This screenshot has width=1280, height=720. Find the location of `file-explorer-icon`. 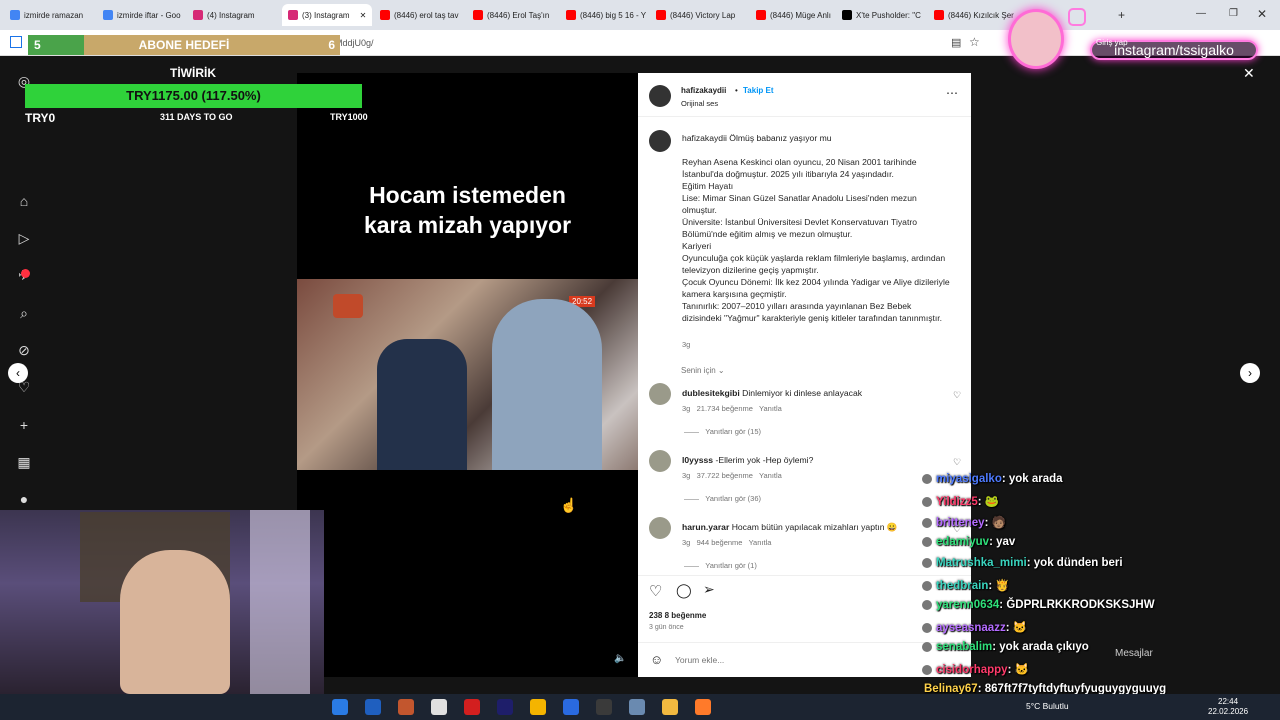

file-explorer-icon is located at coordinates (670, 707).